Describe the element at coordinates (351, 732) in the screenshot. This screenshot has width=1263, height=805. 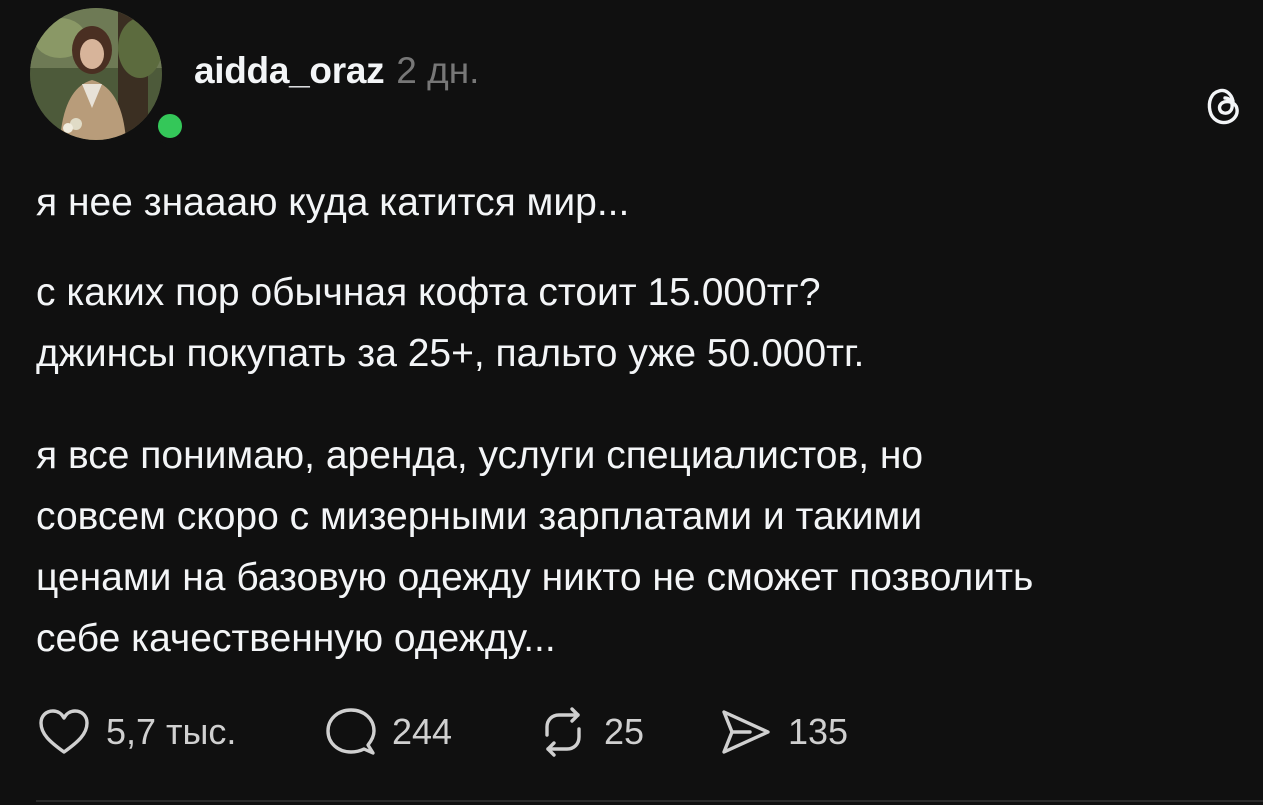
I see `comment-bubble-icon` at that location.